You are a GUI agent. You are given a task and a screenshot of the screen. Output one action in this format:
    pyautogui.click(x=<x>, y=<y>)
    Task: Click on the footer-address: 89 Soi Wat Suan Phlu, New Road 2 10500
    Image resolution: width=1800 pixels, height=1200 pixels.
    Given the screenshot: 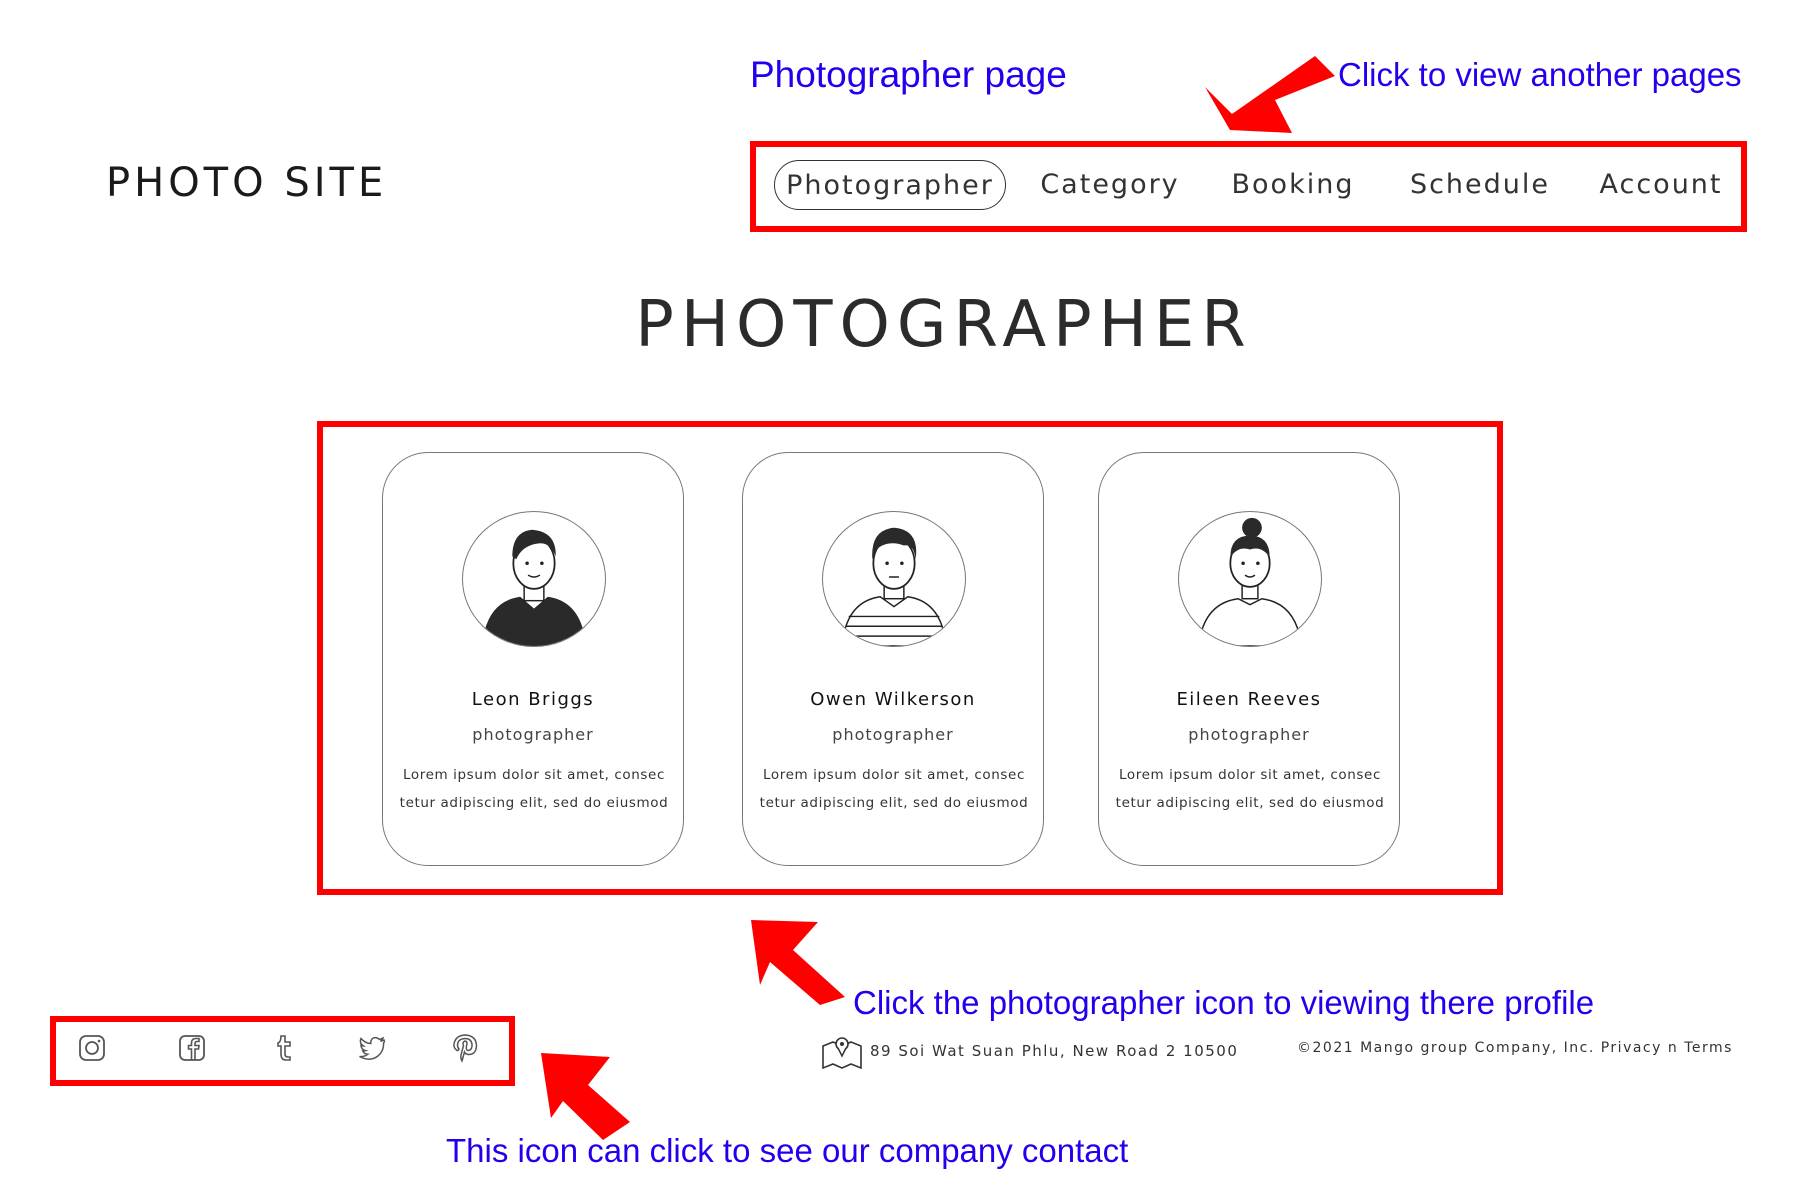 What is the action you would take?
    pyautogui.click(x=1054, y=1051)
    